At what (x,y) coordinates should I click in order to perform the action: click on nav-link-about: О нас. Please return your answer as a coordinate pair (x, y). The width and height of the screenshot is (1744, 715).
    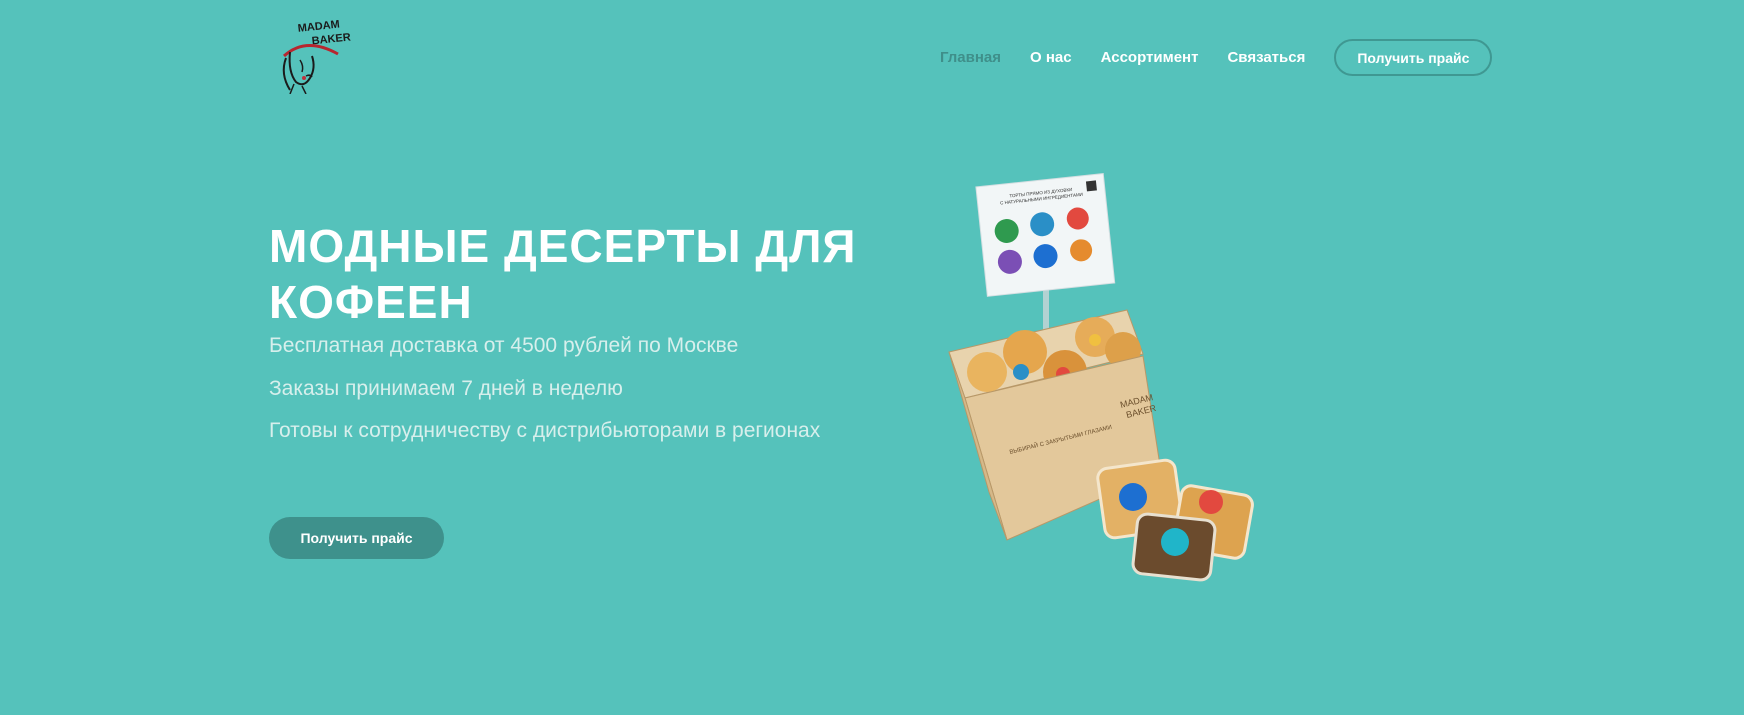
    Looking at the image, I should click on (1051, 57).